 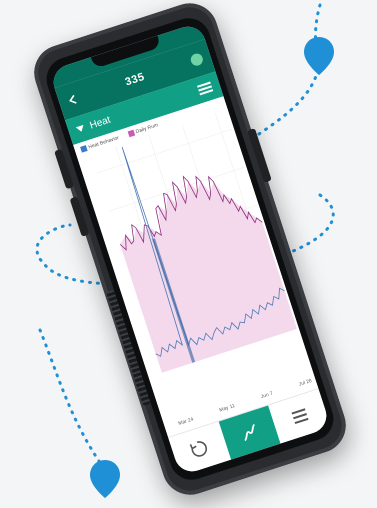 What do you see at coordinates (197, 60) in the screenshot?
I see `sync-status-icon` at bounding box center [197, 60].